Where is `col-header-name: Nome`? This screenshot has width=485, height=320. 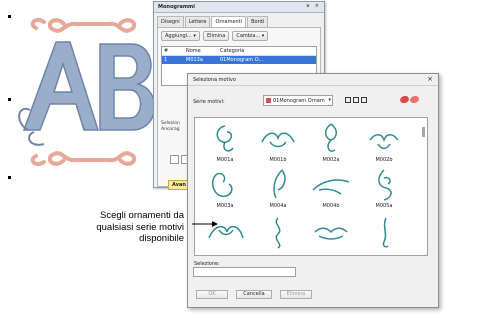
col-header-name: Nome is located at coordinates (193, 51).